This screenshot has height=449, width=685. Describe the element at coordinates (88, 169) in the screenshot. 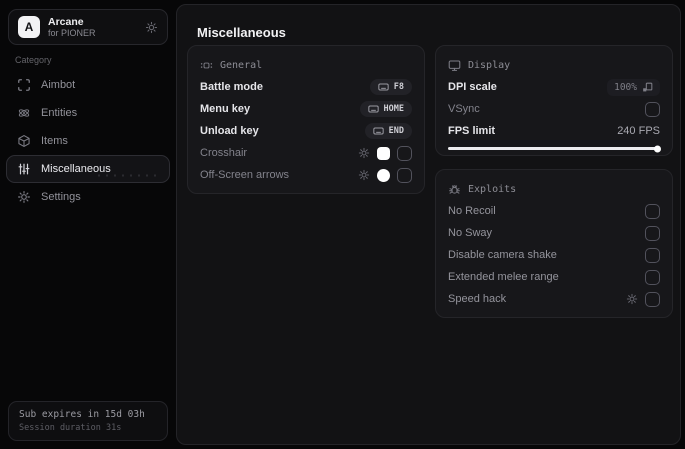

I see `sidebar-item-miscellaneous: Miscellaneous` at that location.